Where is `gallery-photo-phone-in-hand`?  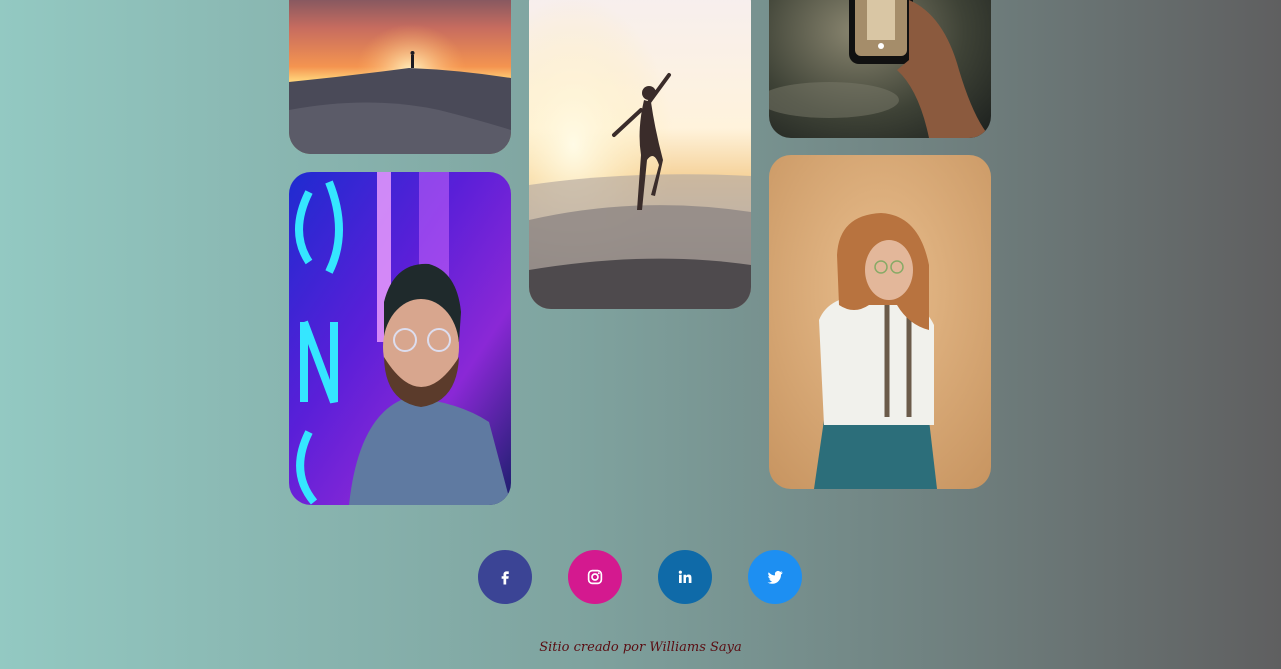
gallery-photo-phone-in-hand is located at coordinates (880, 69).